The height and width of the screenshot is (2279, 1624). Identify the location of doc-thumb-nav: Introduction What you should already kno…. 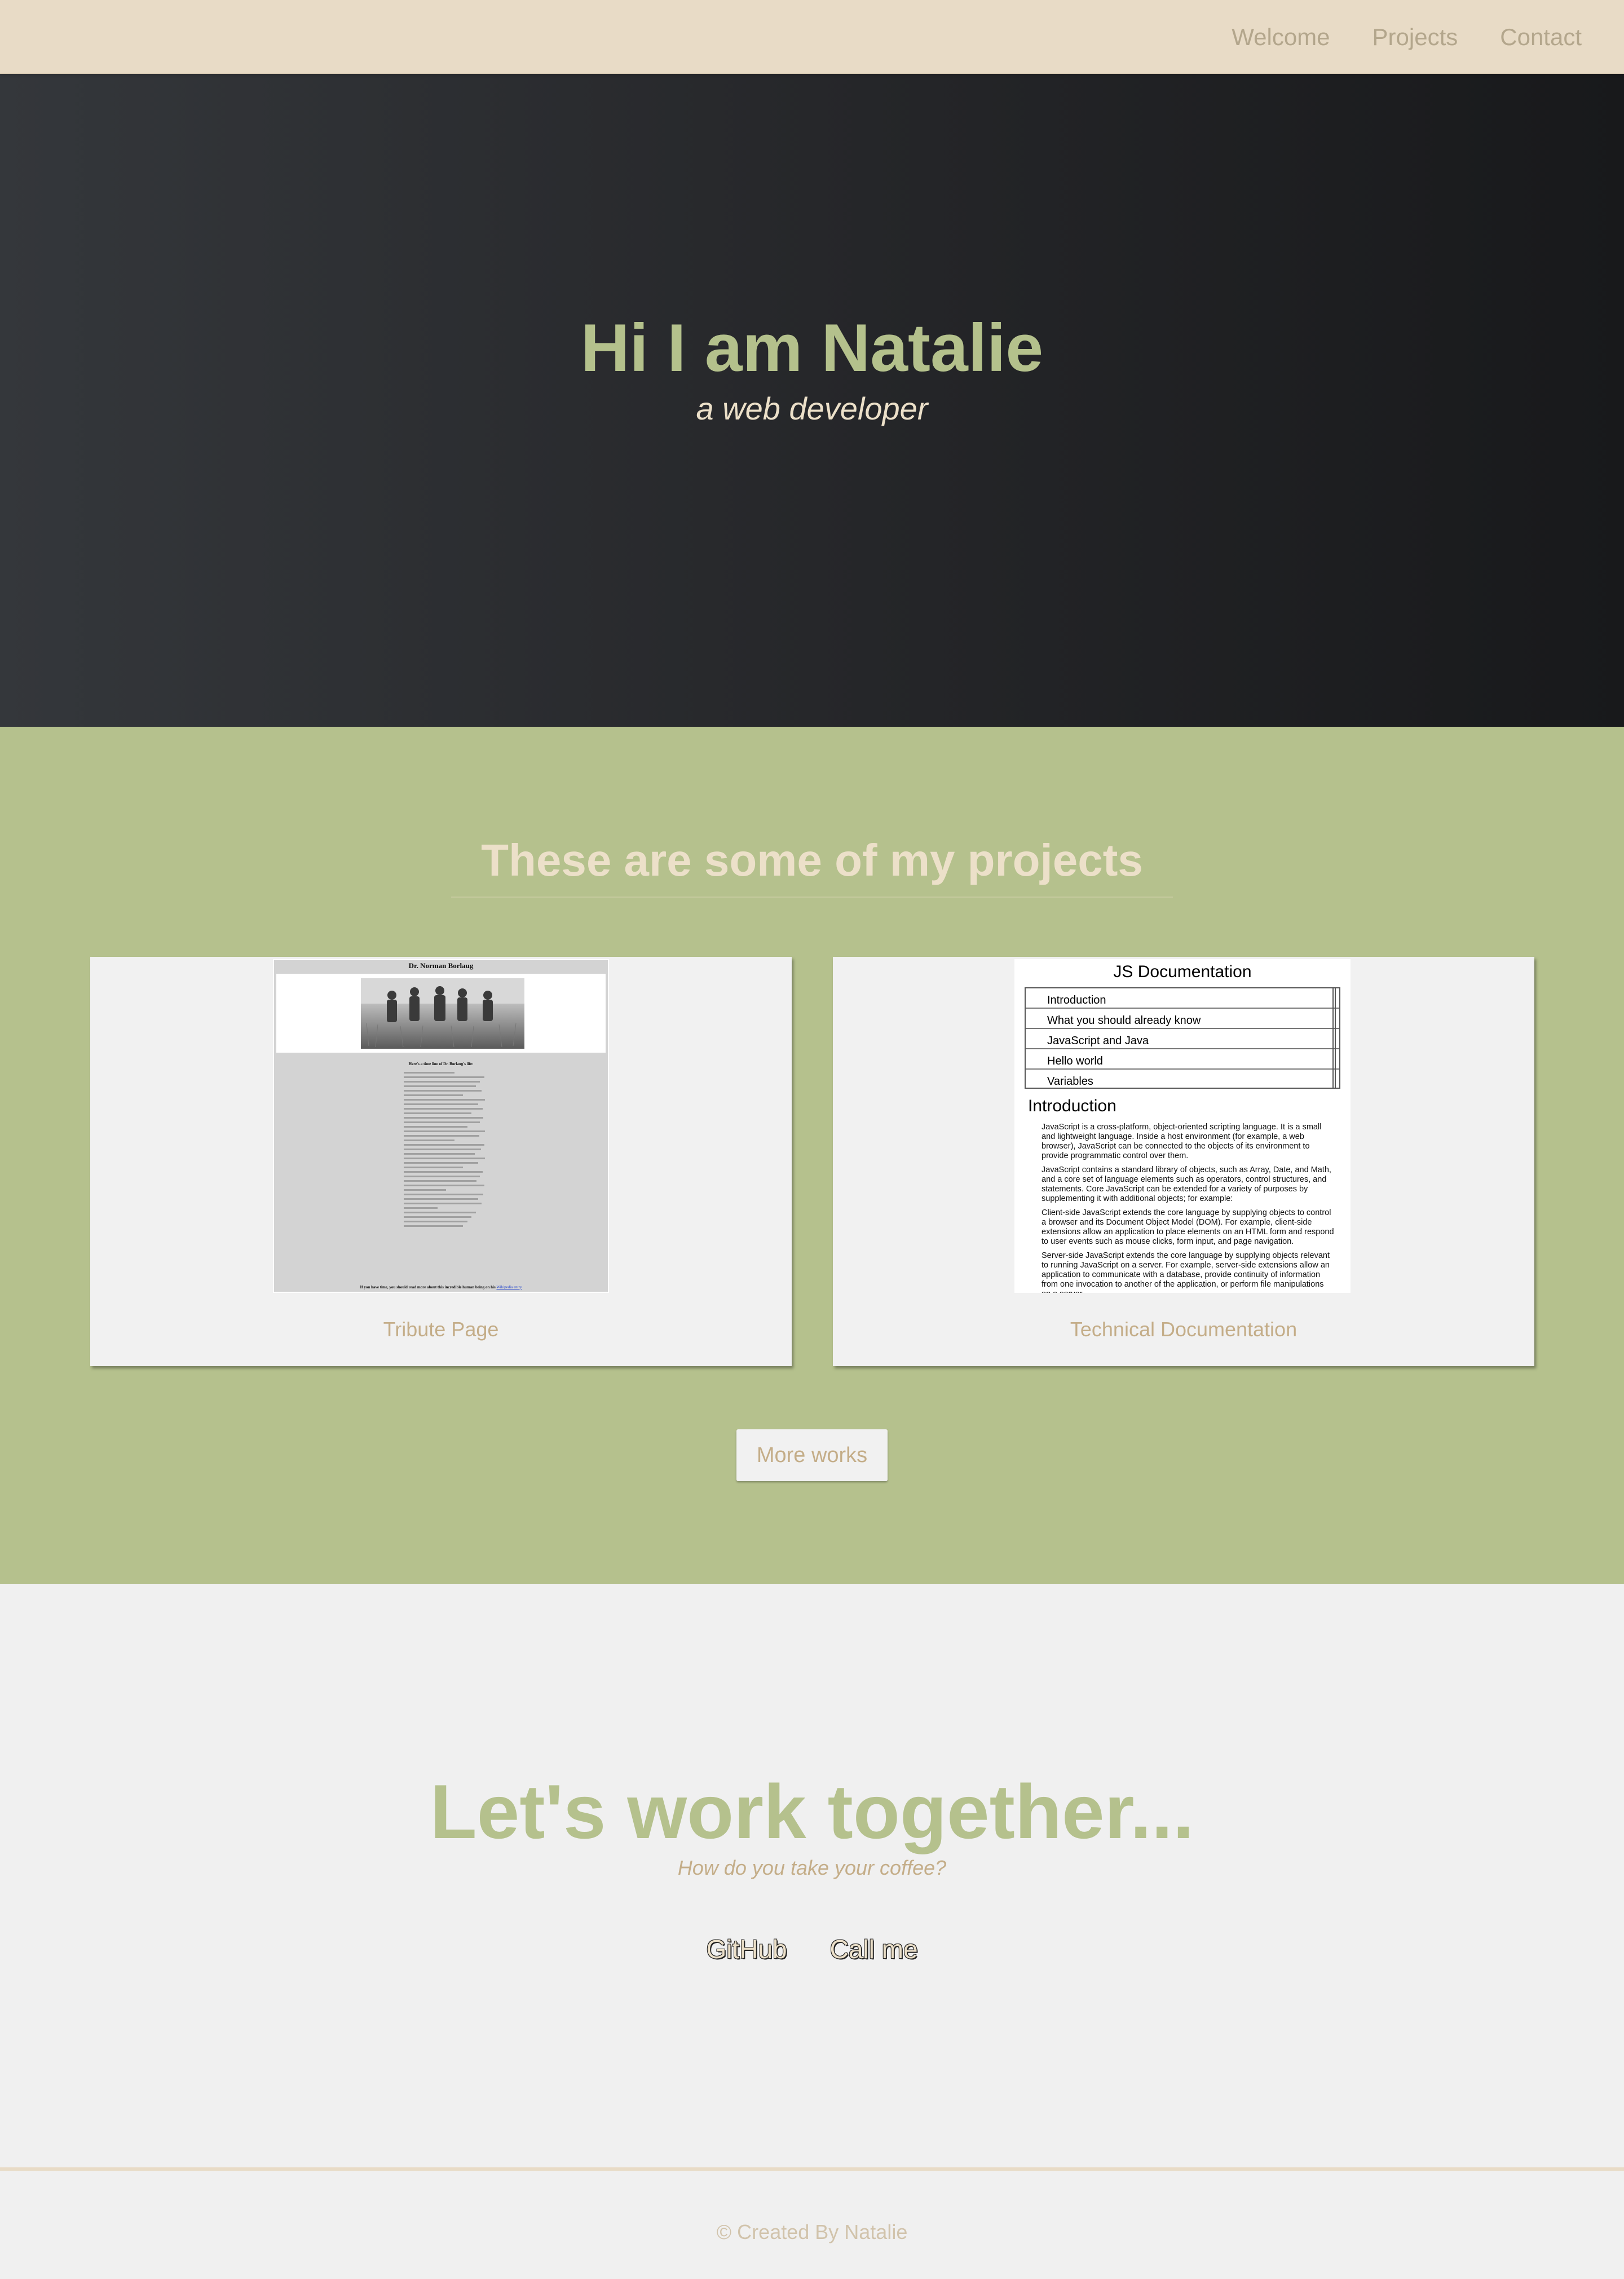
(1182, 1038).